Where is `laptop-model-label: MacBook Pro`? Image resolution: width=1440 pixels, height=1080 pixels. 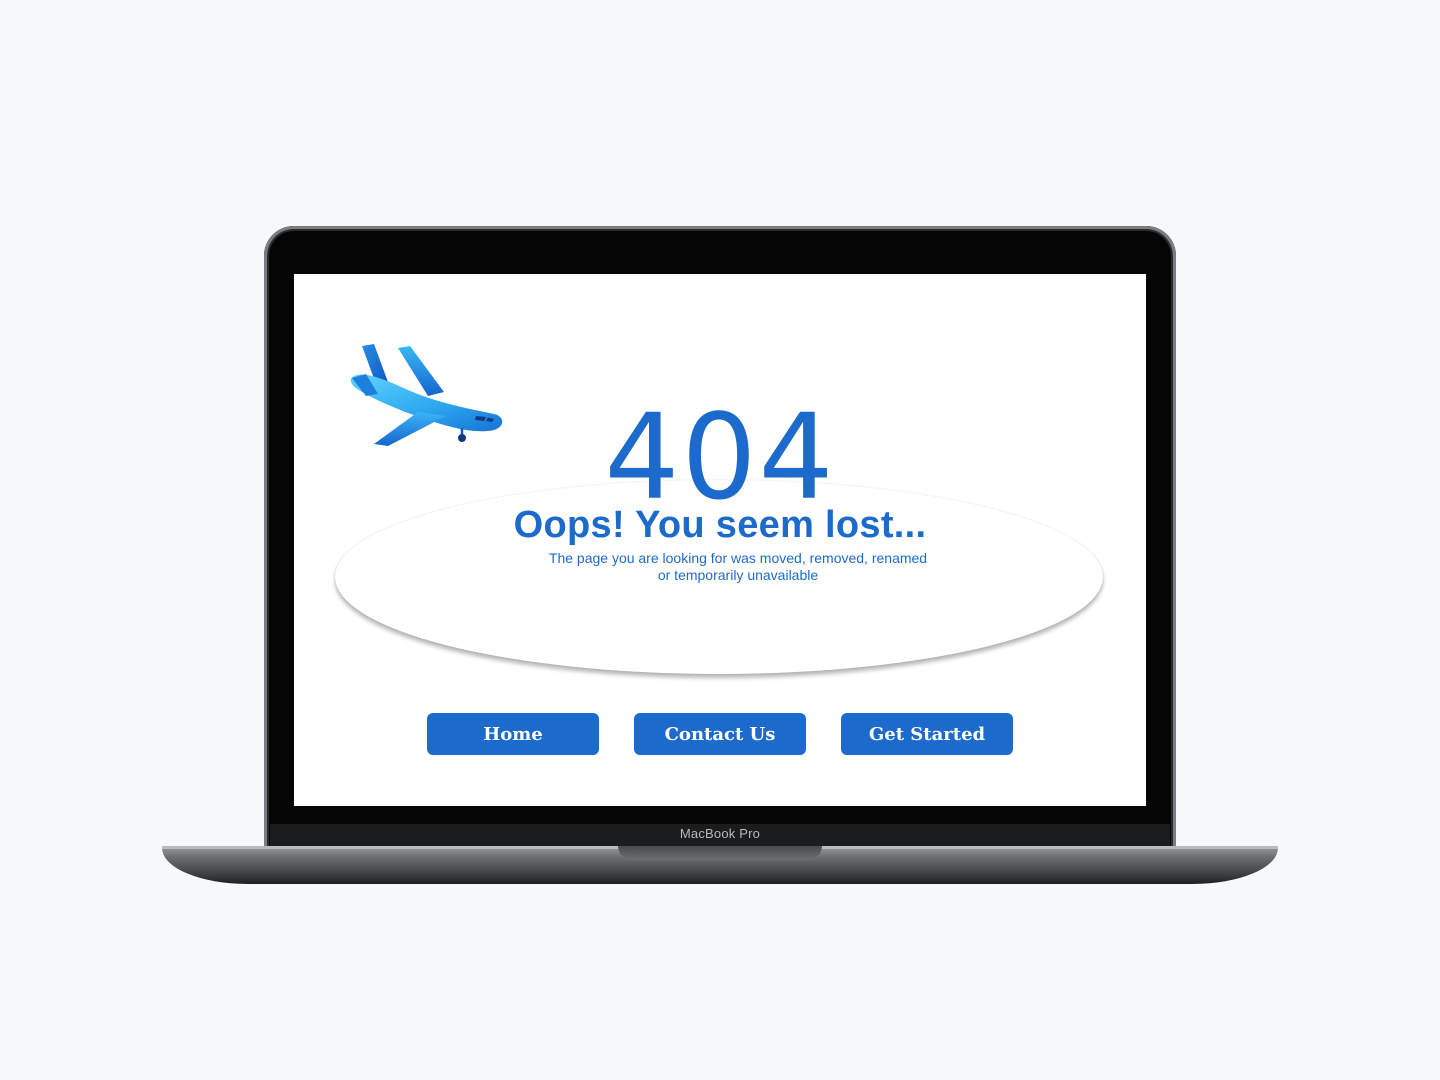
laptop-model-label: MacBook Pro is located at coordinates (720, 833).